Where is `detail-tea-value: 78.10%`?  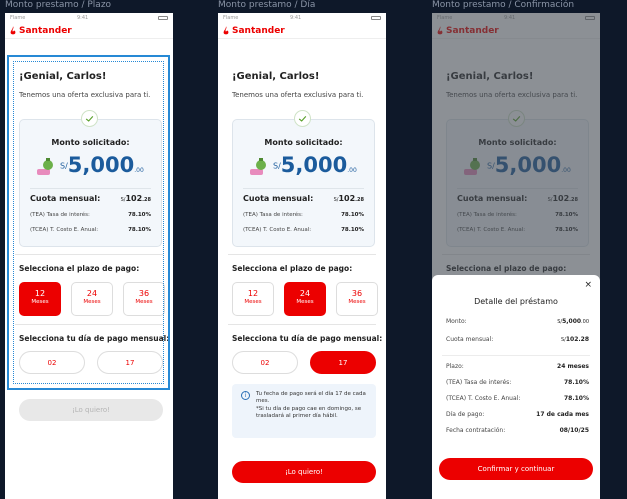
detail-tea-value: 78.10% is located at coordinates (576, 382).